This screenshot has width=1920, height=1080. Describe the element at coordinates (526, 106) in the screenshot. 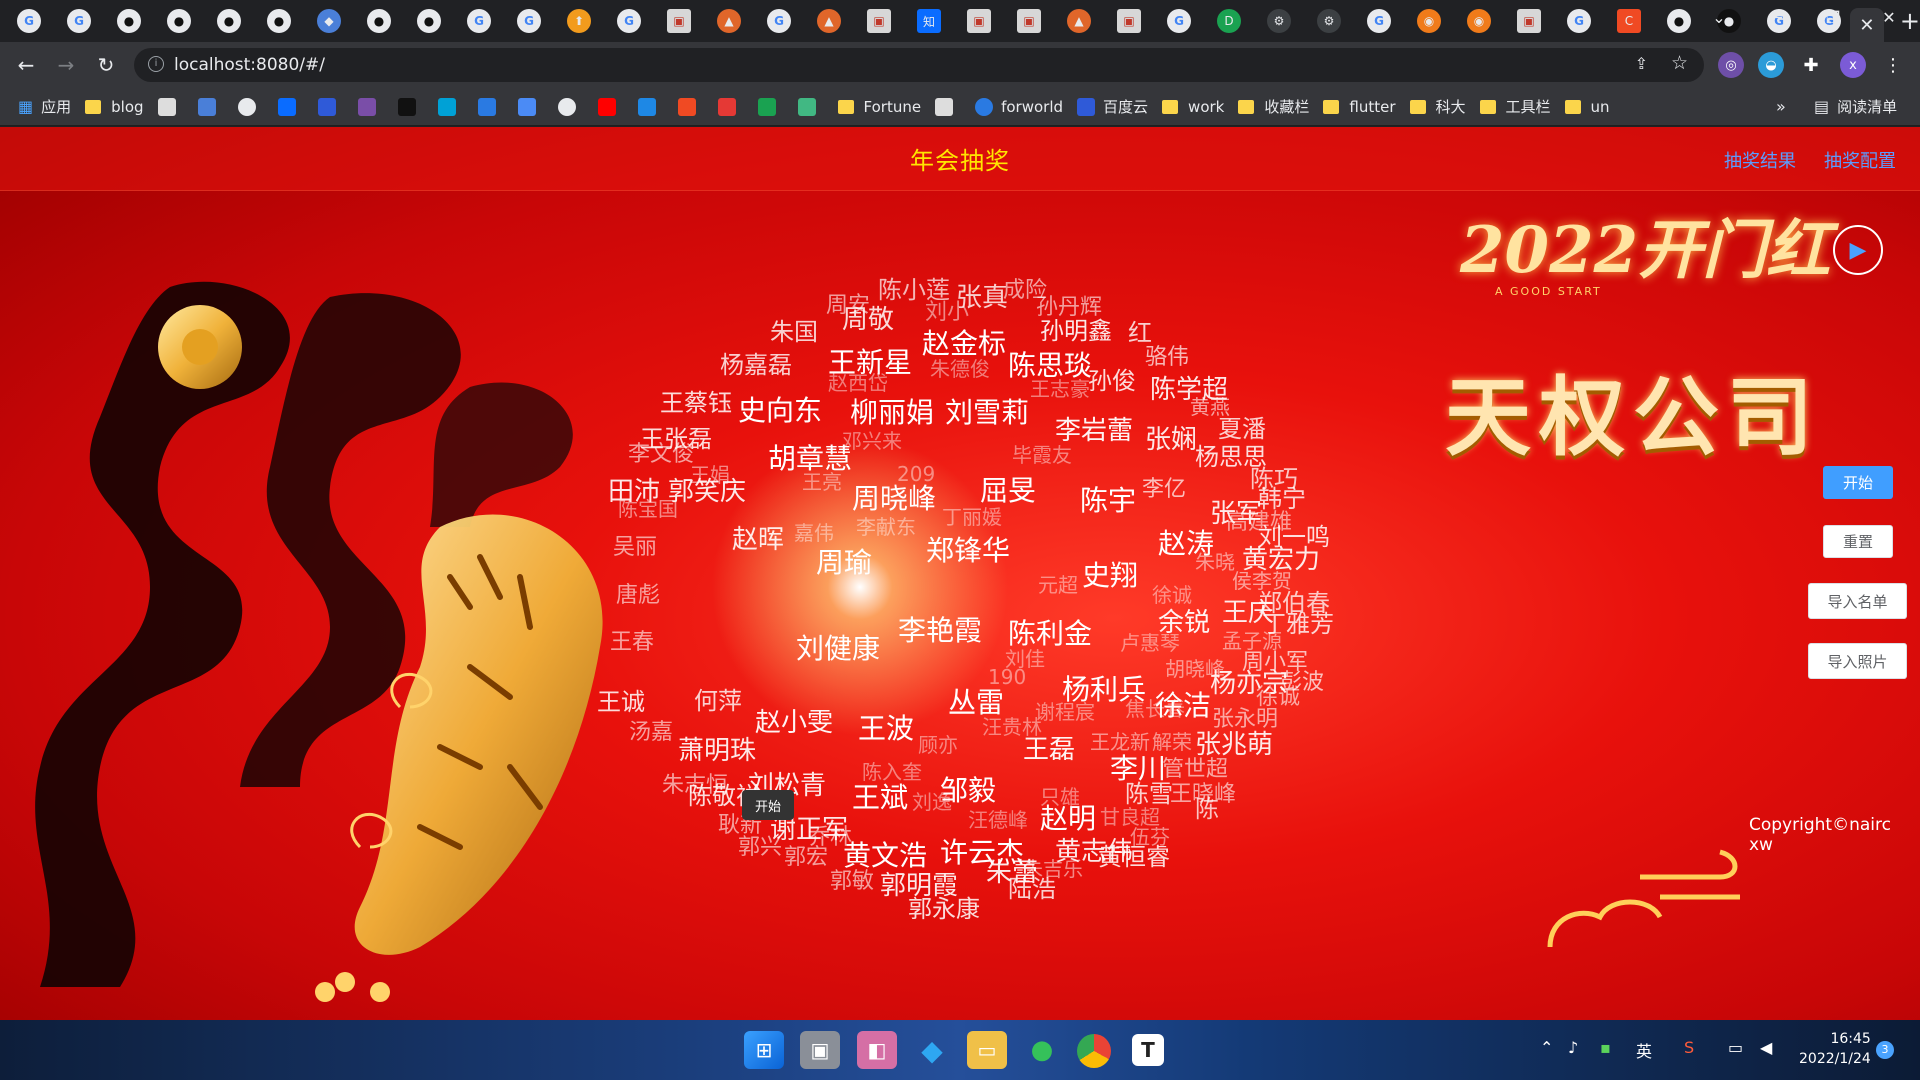

I see `bookmark-translate-icon` at that location.